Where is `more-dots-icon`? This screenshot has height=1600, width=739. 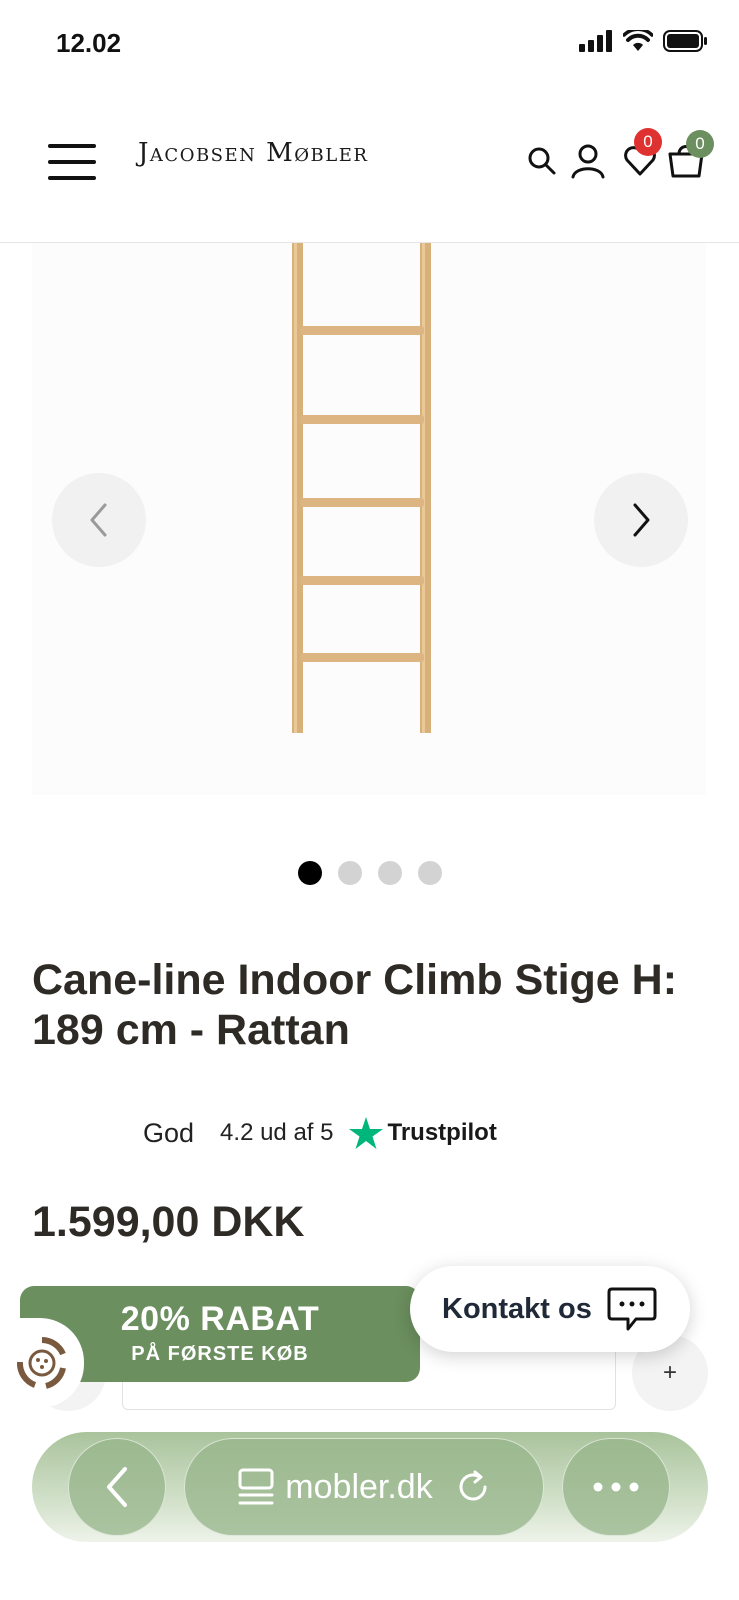 more-dots-icon is located at coordinates (616, 1487).